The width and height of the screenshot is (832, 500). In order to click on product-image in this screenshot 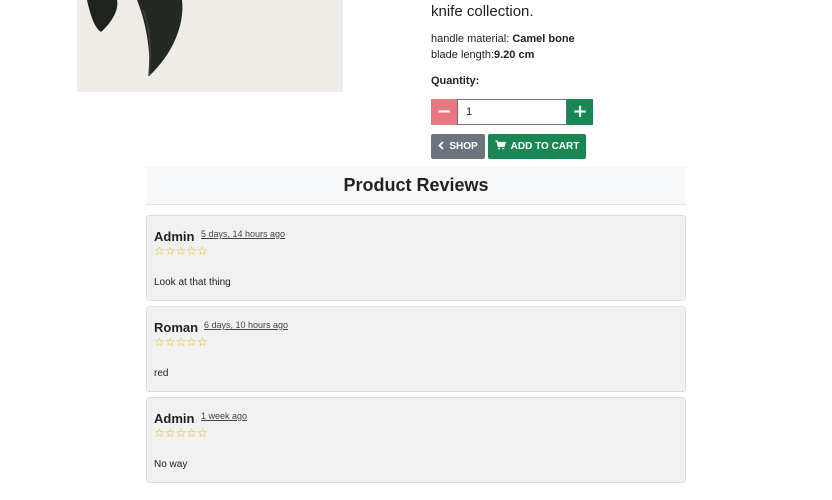, I will do `click(210, 46)`.